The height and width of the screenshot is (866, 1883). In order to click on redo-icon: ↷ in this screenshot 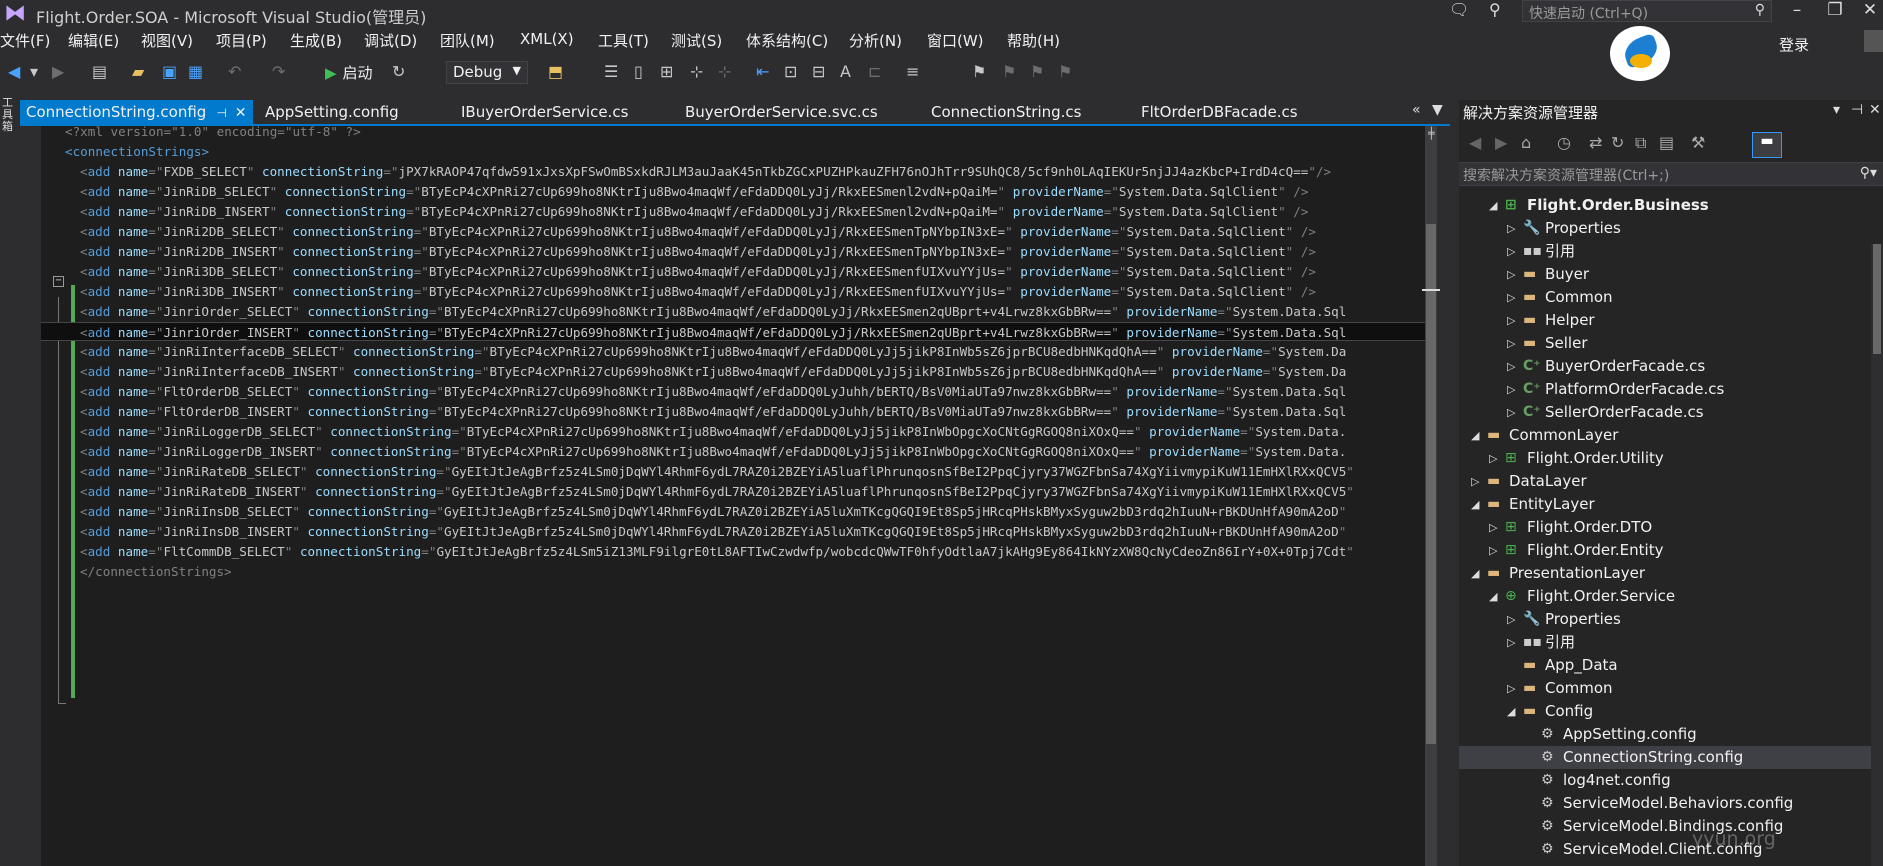, I will do `click(278, 71)`.